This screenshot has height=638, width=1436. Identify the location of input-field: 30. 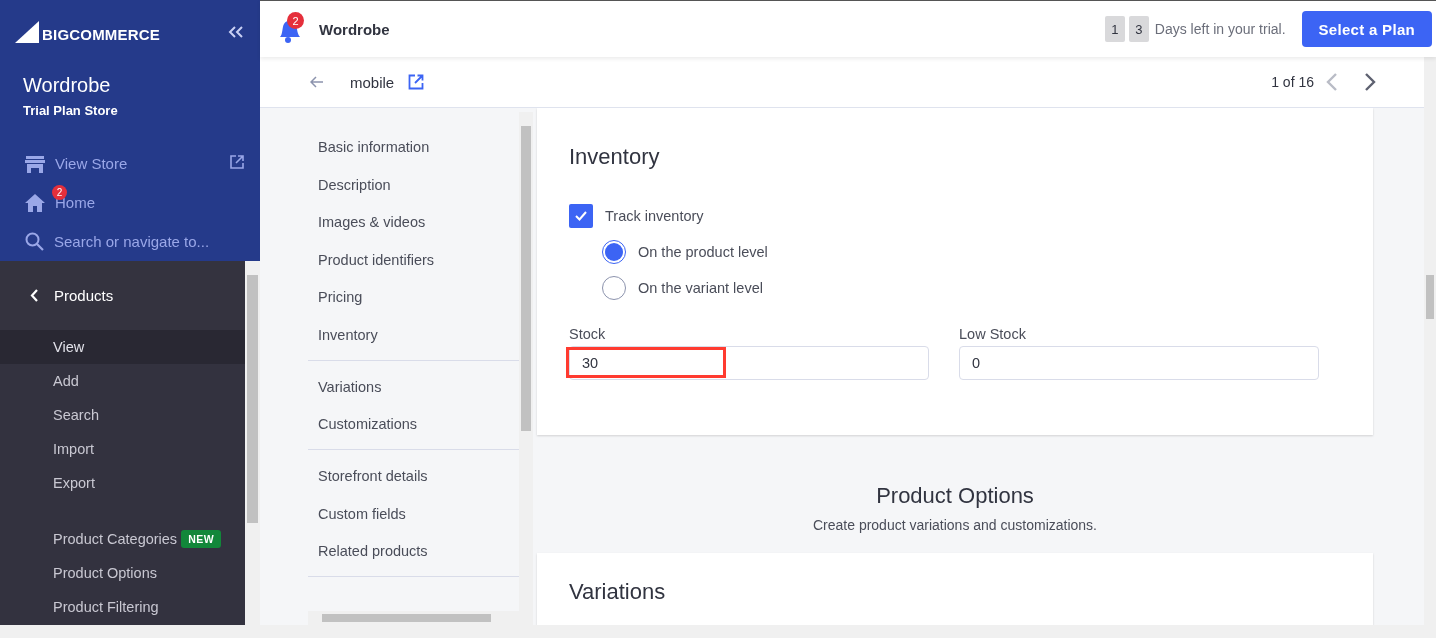
(749, 363).